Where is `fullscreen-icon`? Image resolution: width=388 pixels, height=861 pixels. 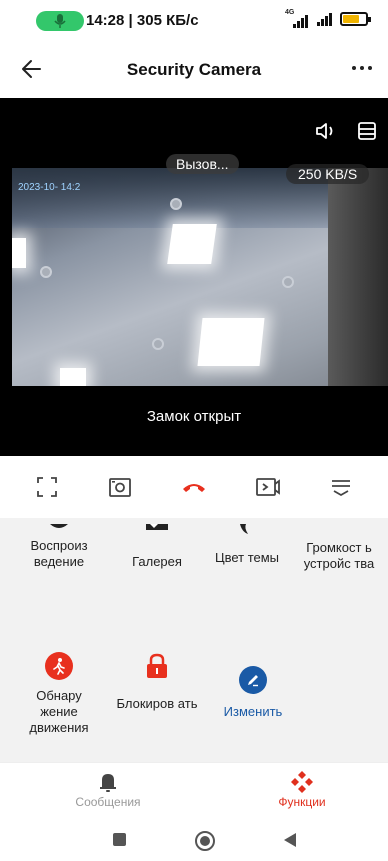 fullscreen-icon is located at coordinates (46, 487).